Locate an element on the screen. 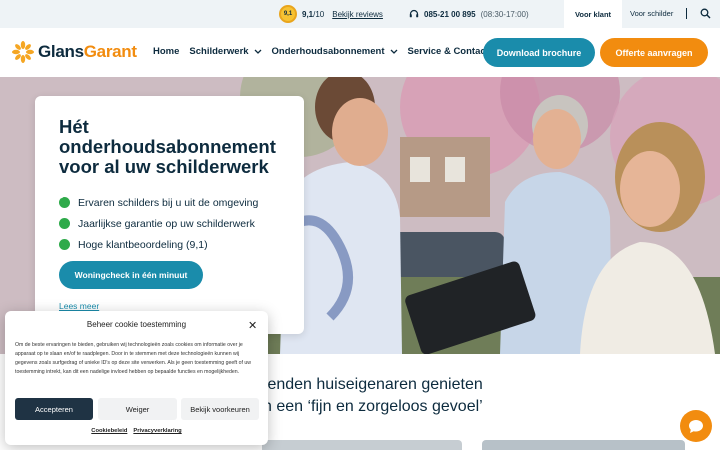 This screenshot has width=720, height=450. nav-item-onderhoudsabonnement: Onderhoudsabonnement is located at coordinates (335, 51).